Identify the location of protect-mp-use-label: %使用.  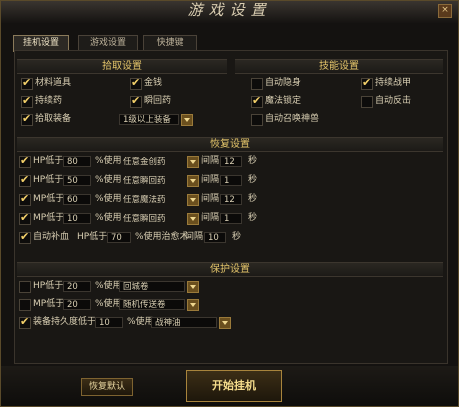
(108, 304).